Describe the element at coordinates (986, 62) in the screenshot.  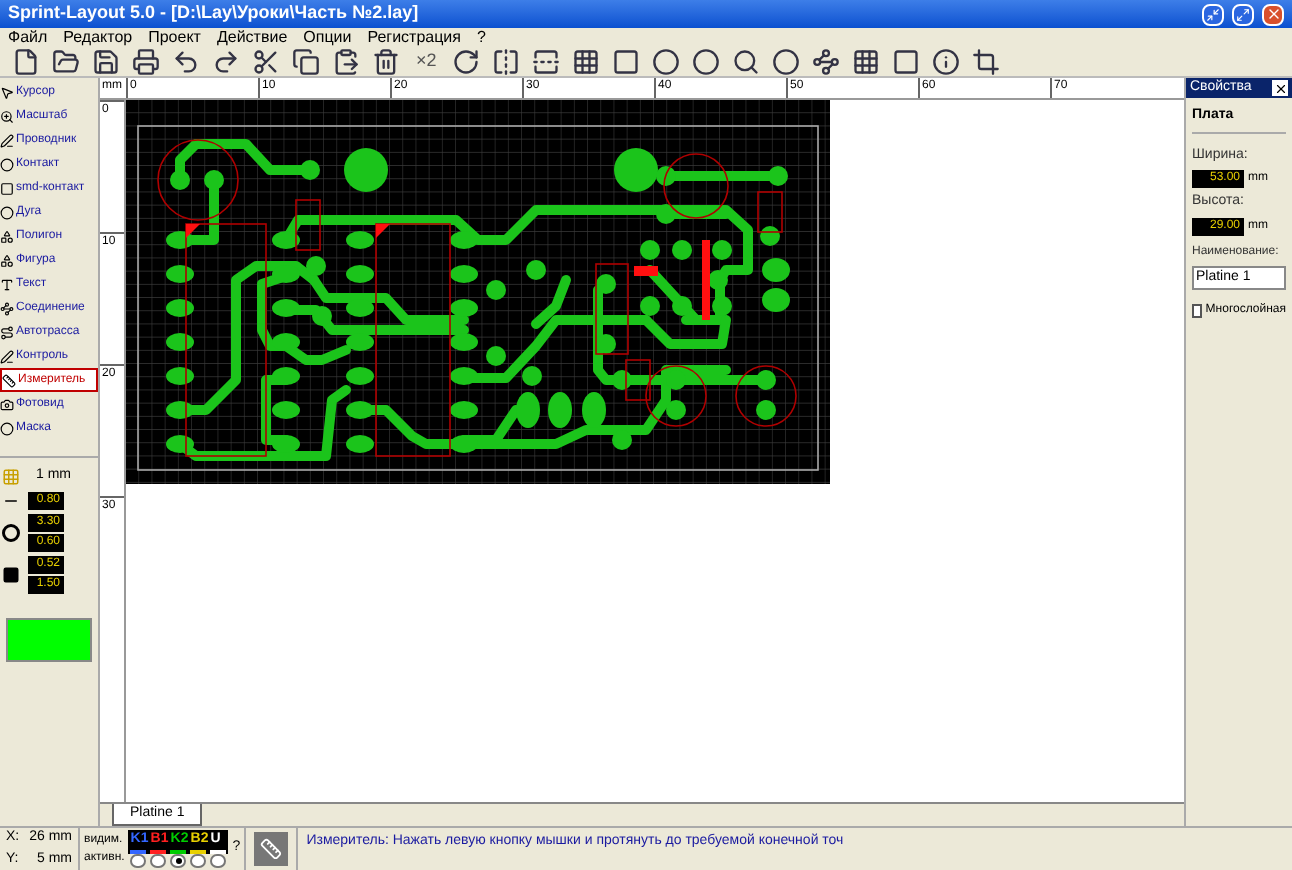
I see `crop-icon` at that location.